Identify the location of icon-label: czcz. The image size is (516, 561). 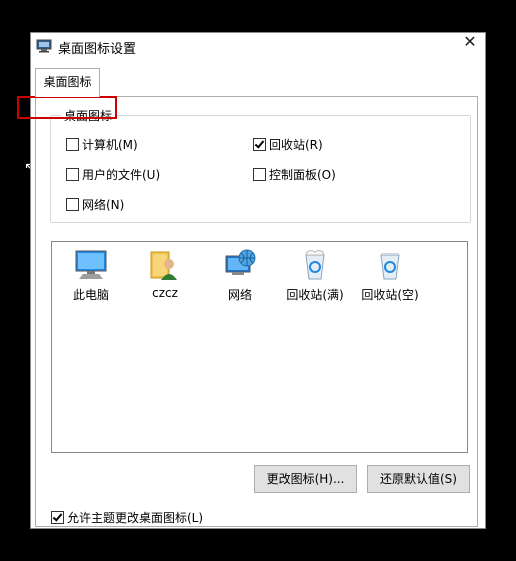
(165, 293).